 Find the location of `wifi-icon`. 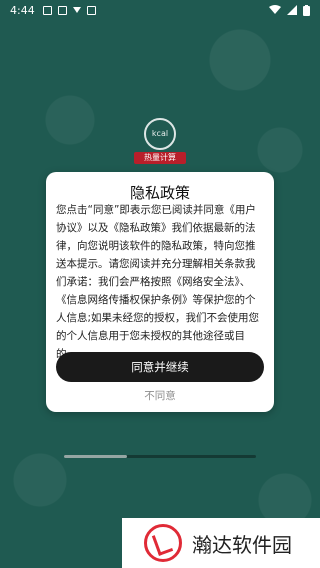

wifi-icon is located at coordinates (275, 9).